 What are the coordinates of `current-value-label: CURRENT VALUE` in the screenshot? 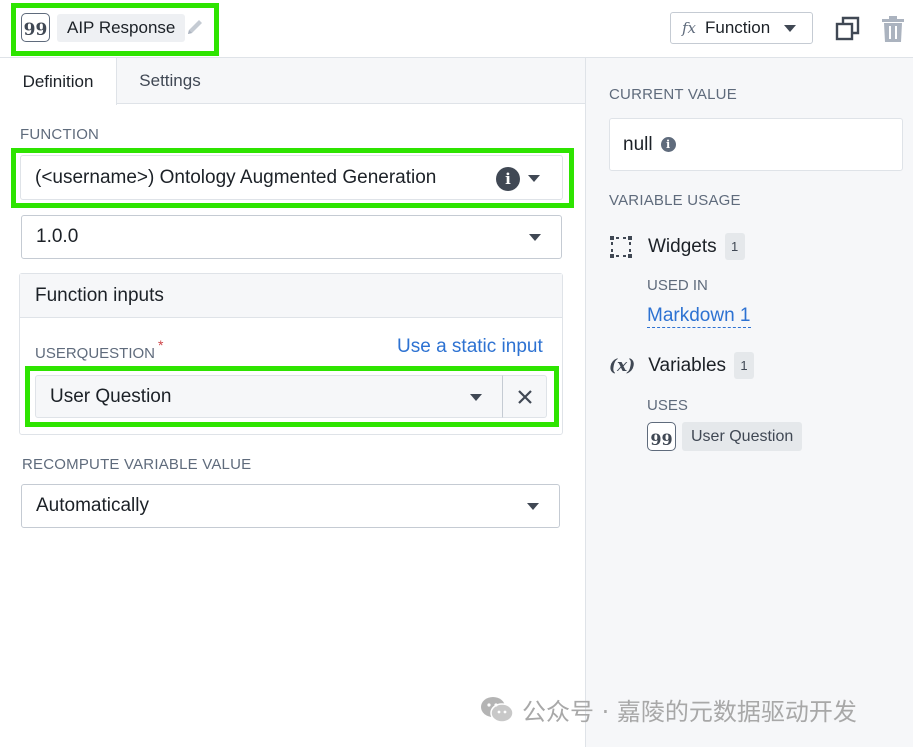 It's located at (673, 94).